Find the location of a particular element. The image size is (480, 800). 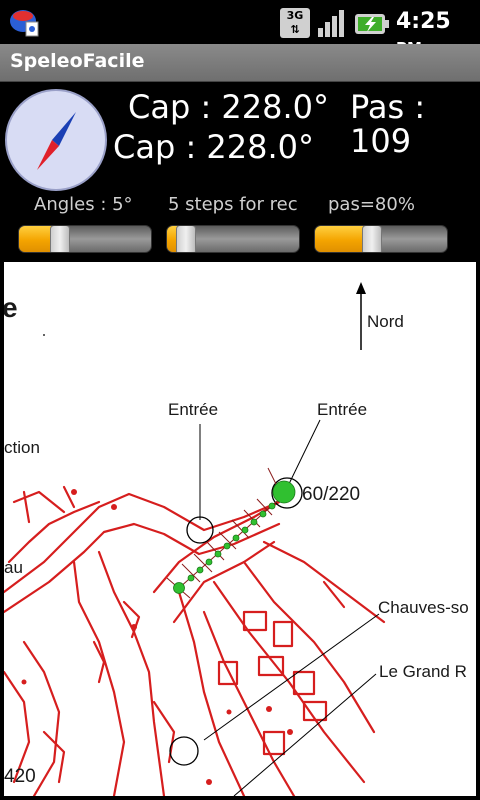

map-label-au: au is located at coordinates (13, 567).